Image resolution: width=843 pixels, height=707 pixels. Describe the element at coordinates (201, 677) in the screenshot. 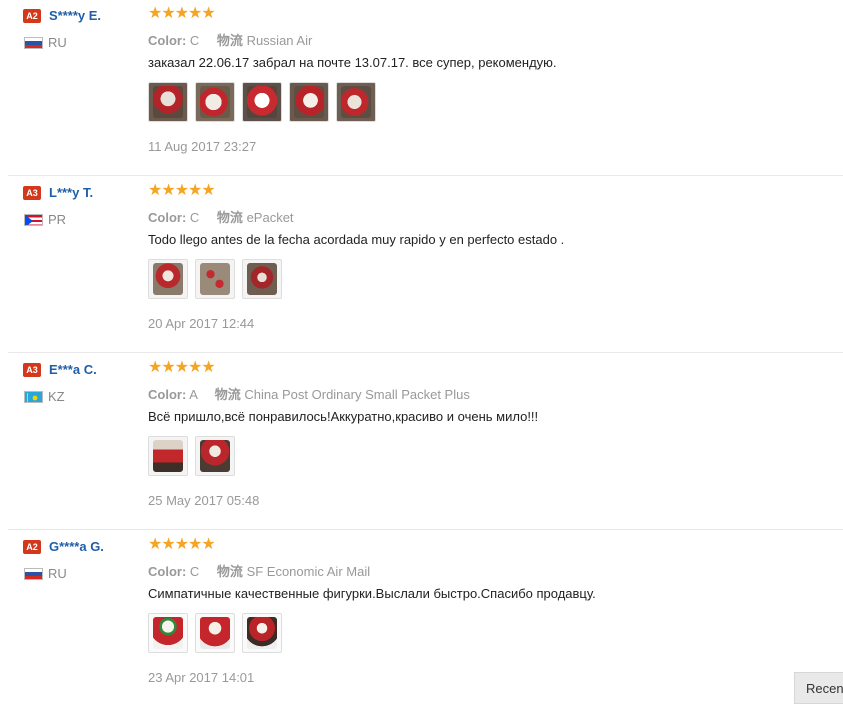

I see `review-date: 23 Apr 2017 14:01` at that location.